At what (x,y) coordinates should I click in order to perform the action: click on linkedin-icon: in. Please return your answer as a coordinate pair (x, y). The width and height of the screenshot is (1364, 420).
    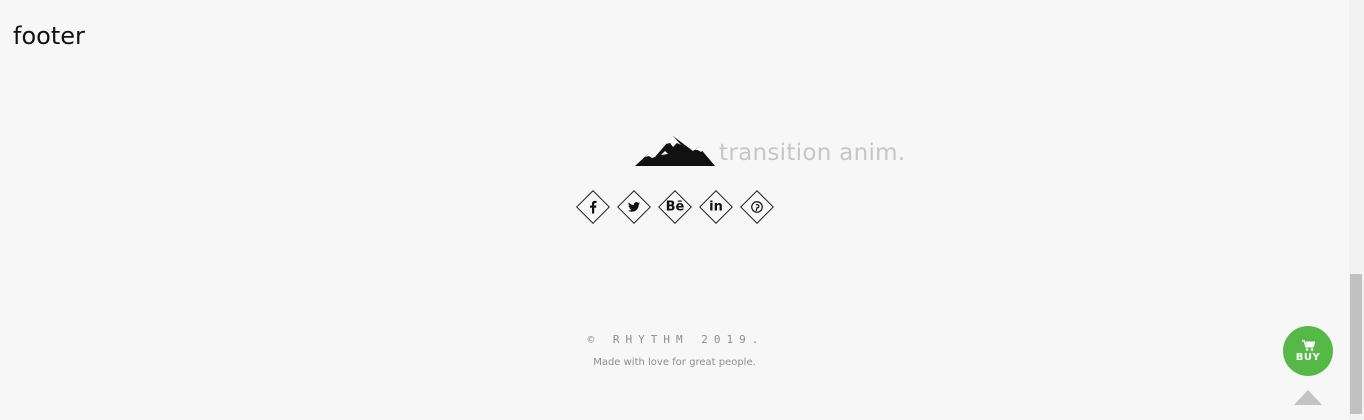
    Looking at the image, I should click on (716, 207).